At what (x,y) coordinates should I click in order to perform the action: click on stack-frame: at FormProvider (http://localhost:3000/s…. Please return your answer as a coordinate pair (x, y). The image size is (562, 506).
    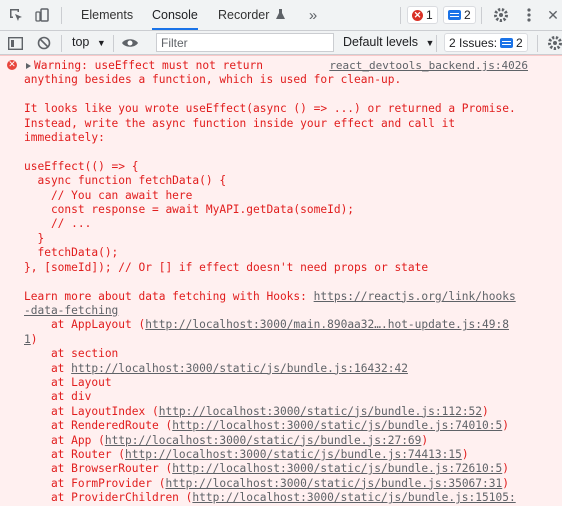
    Looking at the image, I should click on (289, 484).